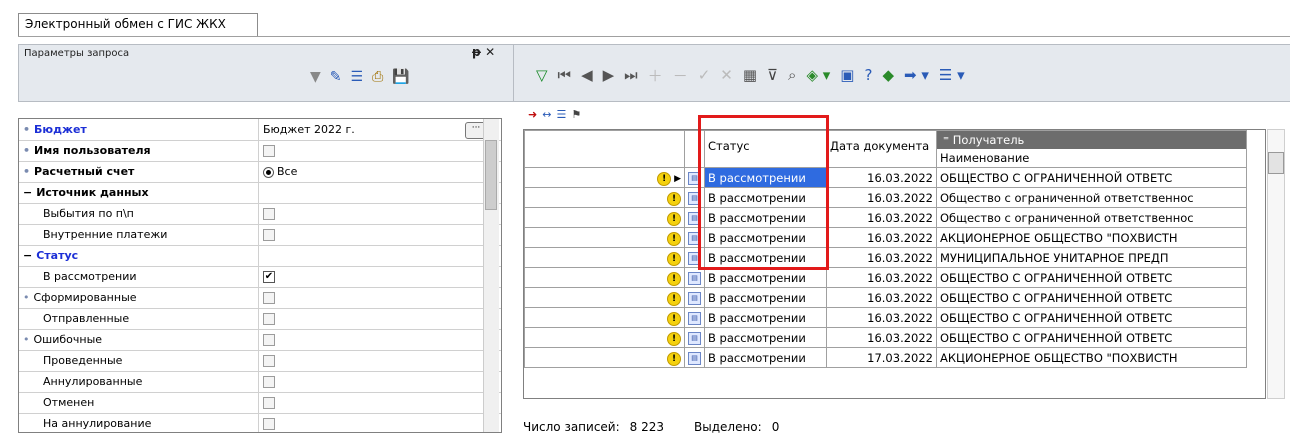 Image resolution: width=1290 pixels, height=438 pixels. Describe the element at coordinates (818, 75) in the screenshot. I see `export-icon: ◈ ▾` at that location.